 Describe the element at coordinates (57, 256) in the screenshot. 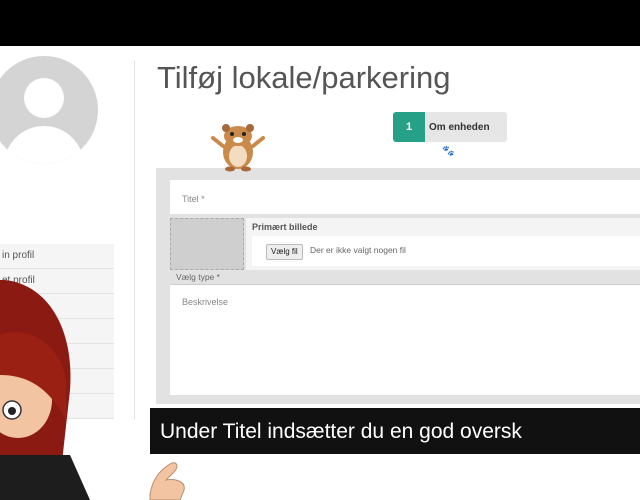

I see `sidebar-item: in profil` at that location.